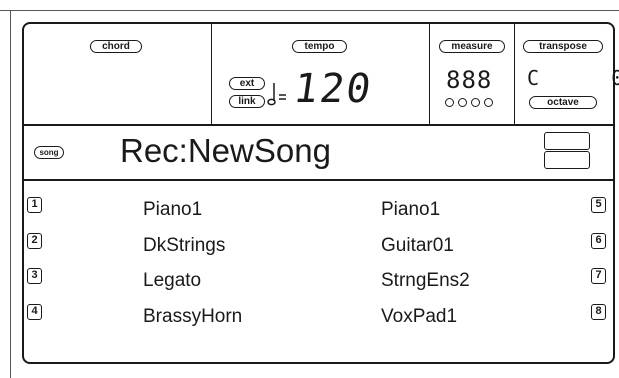  I want to click on track-name-7: StrngEns2, so click(425, 281).